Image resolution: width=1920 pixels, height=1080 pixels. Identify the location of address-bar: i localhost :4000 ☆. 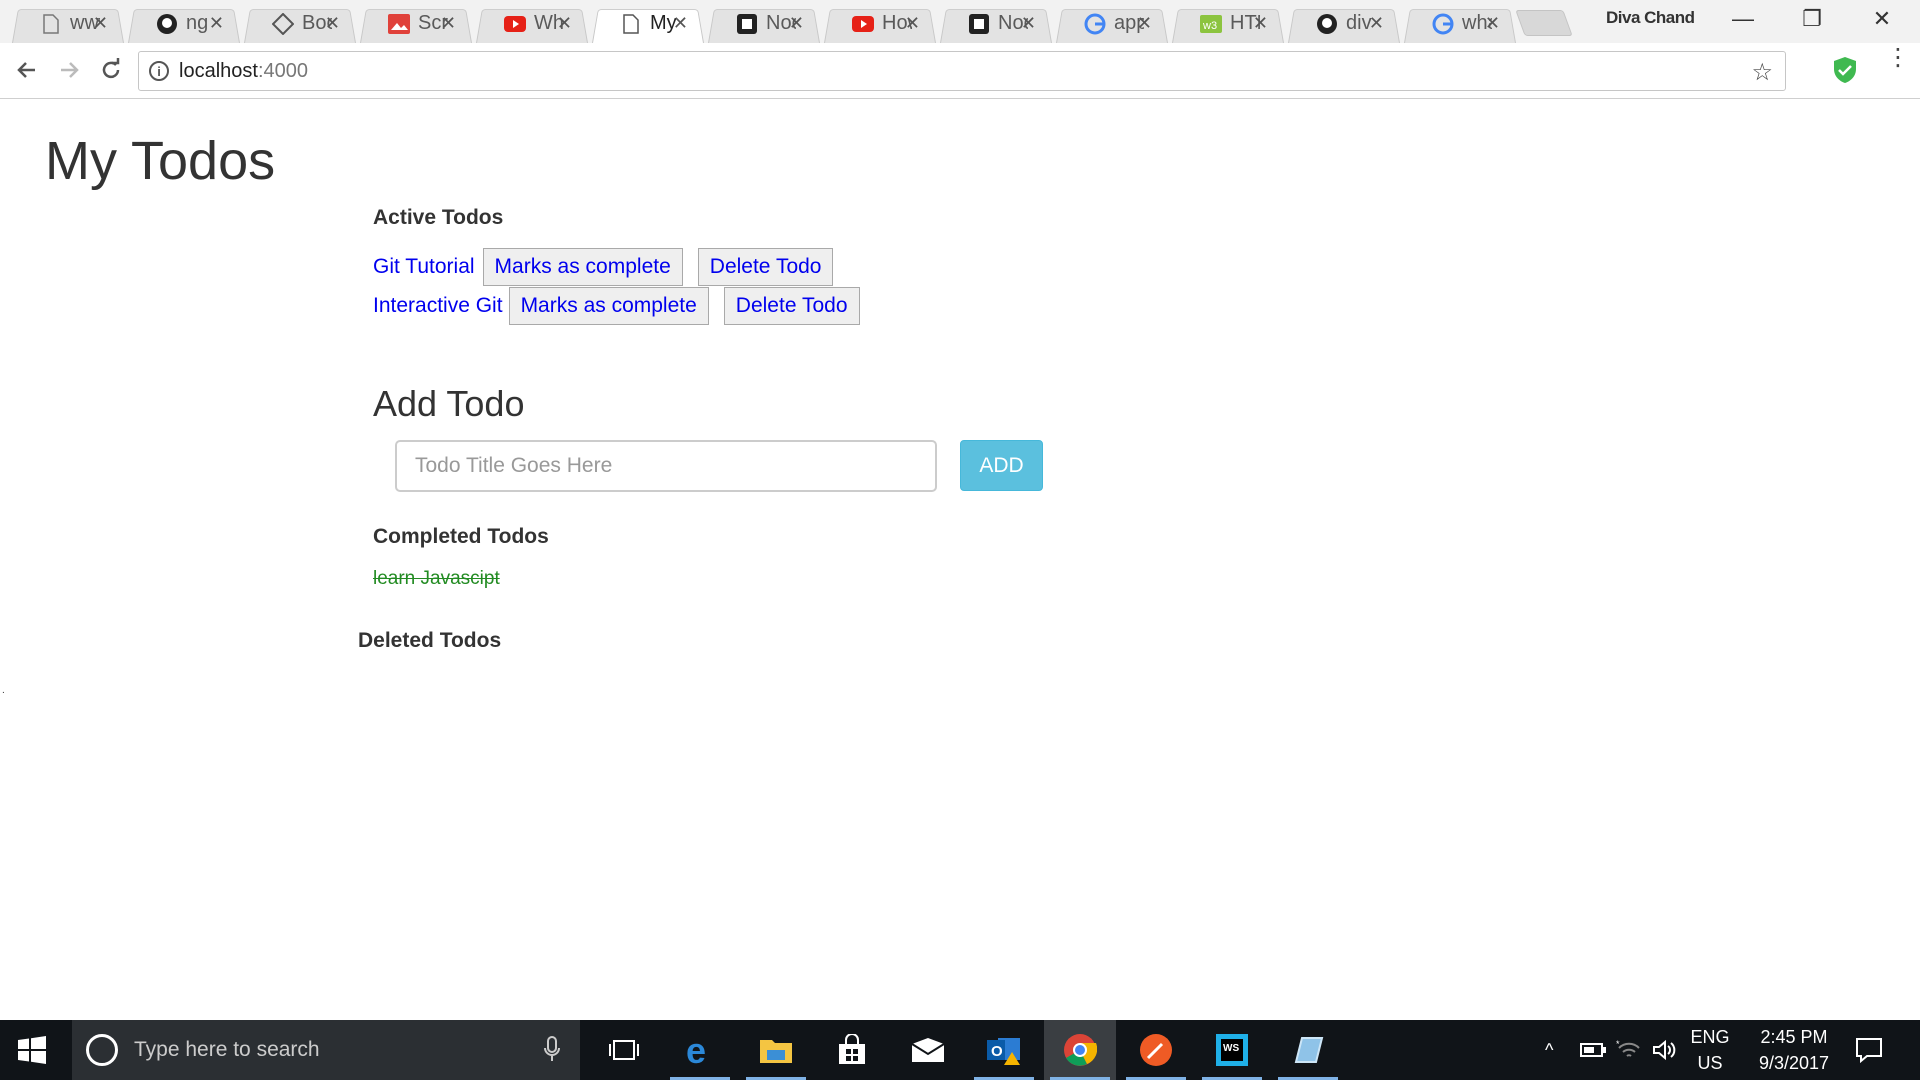
(962, 71).